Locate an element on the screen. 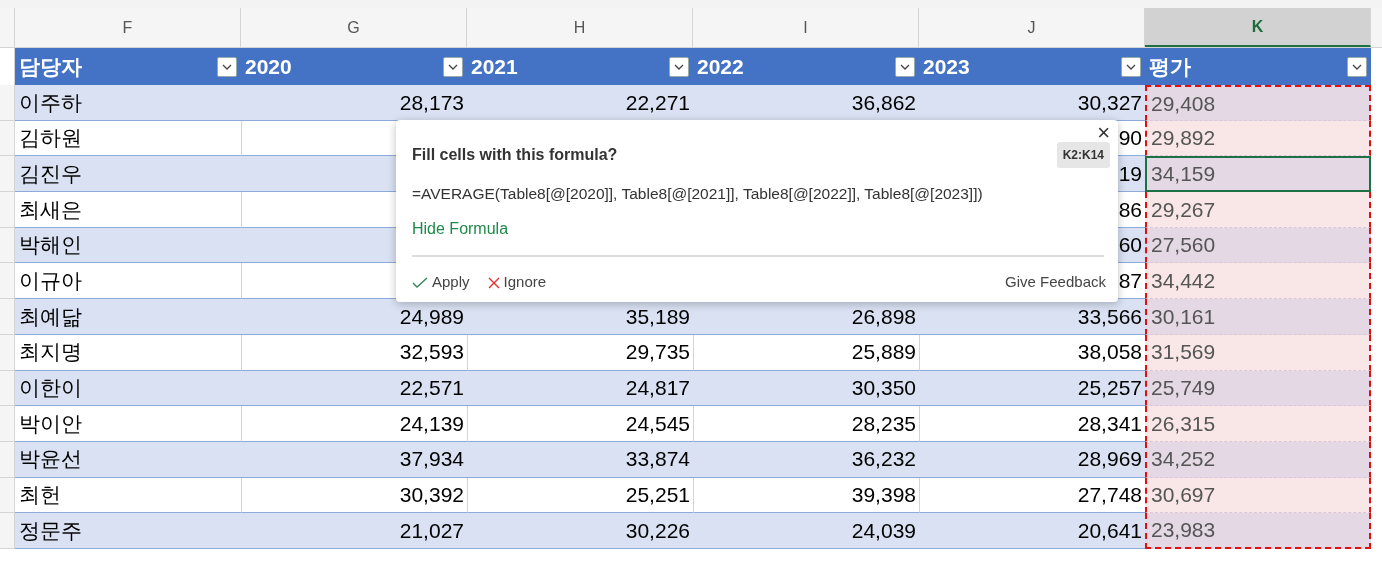  table-cell: 24,545 is located at coordinates (580, 424).